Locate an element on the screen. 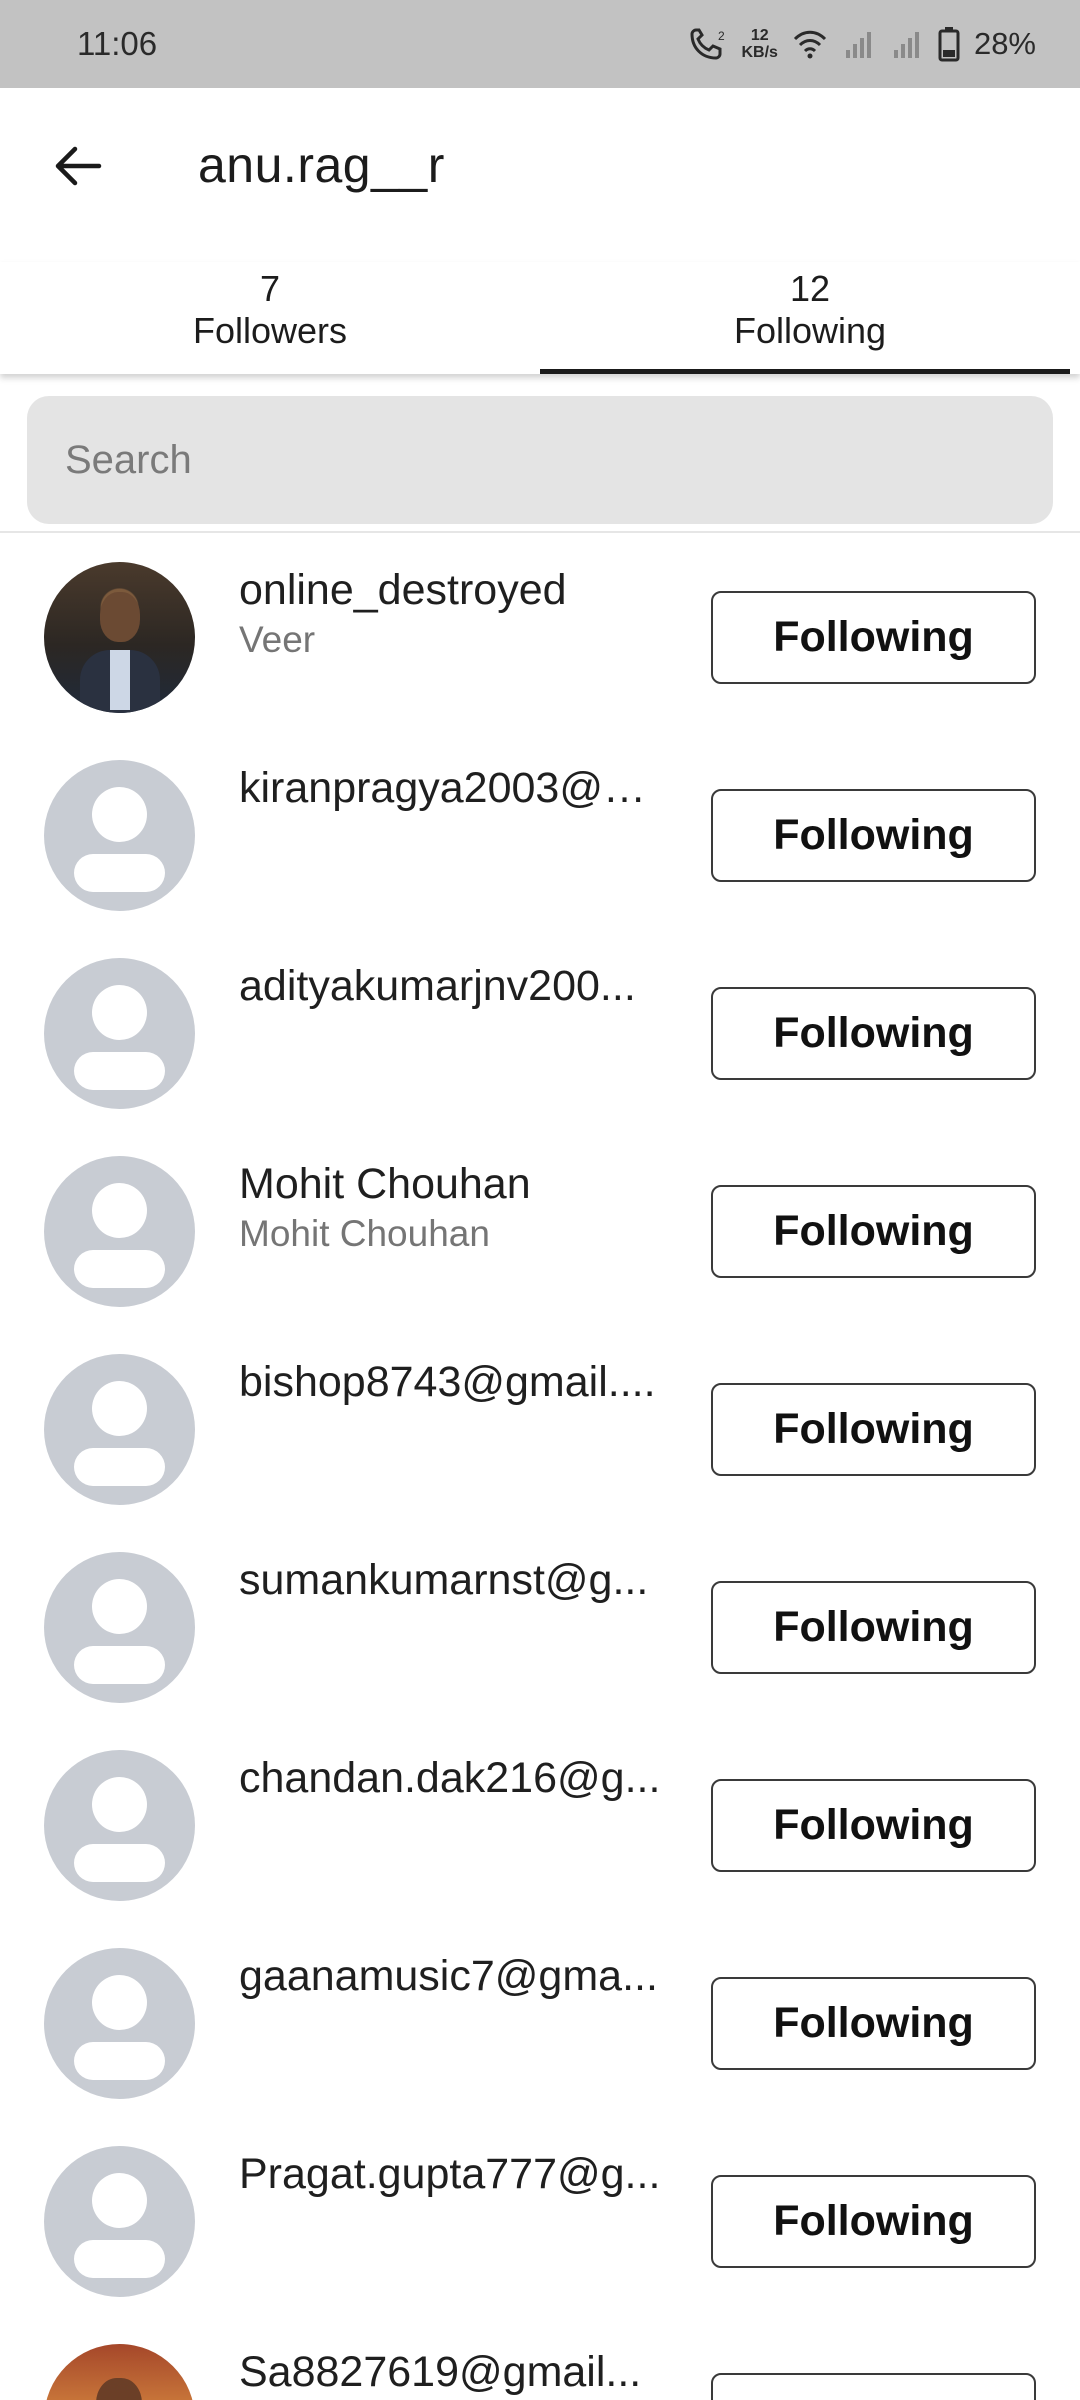 The height and width of the screenshot is (2400, 1080). call-icon: 2 is located at coordinates (708, 44).